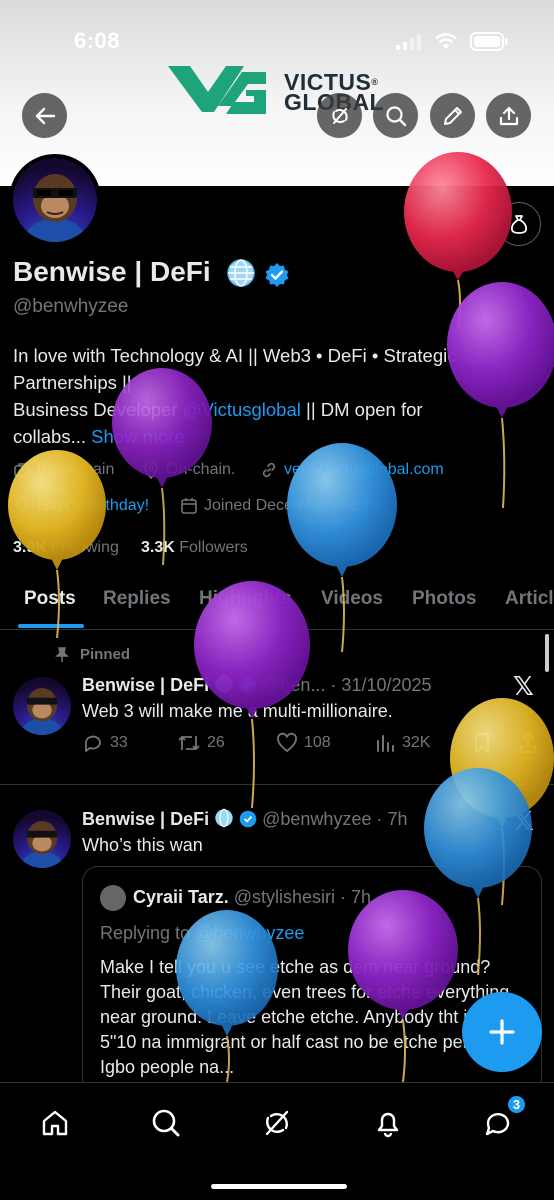  I want to click on wifi-icon, so click(446, 41).